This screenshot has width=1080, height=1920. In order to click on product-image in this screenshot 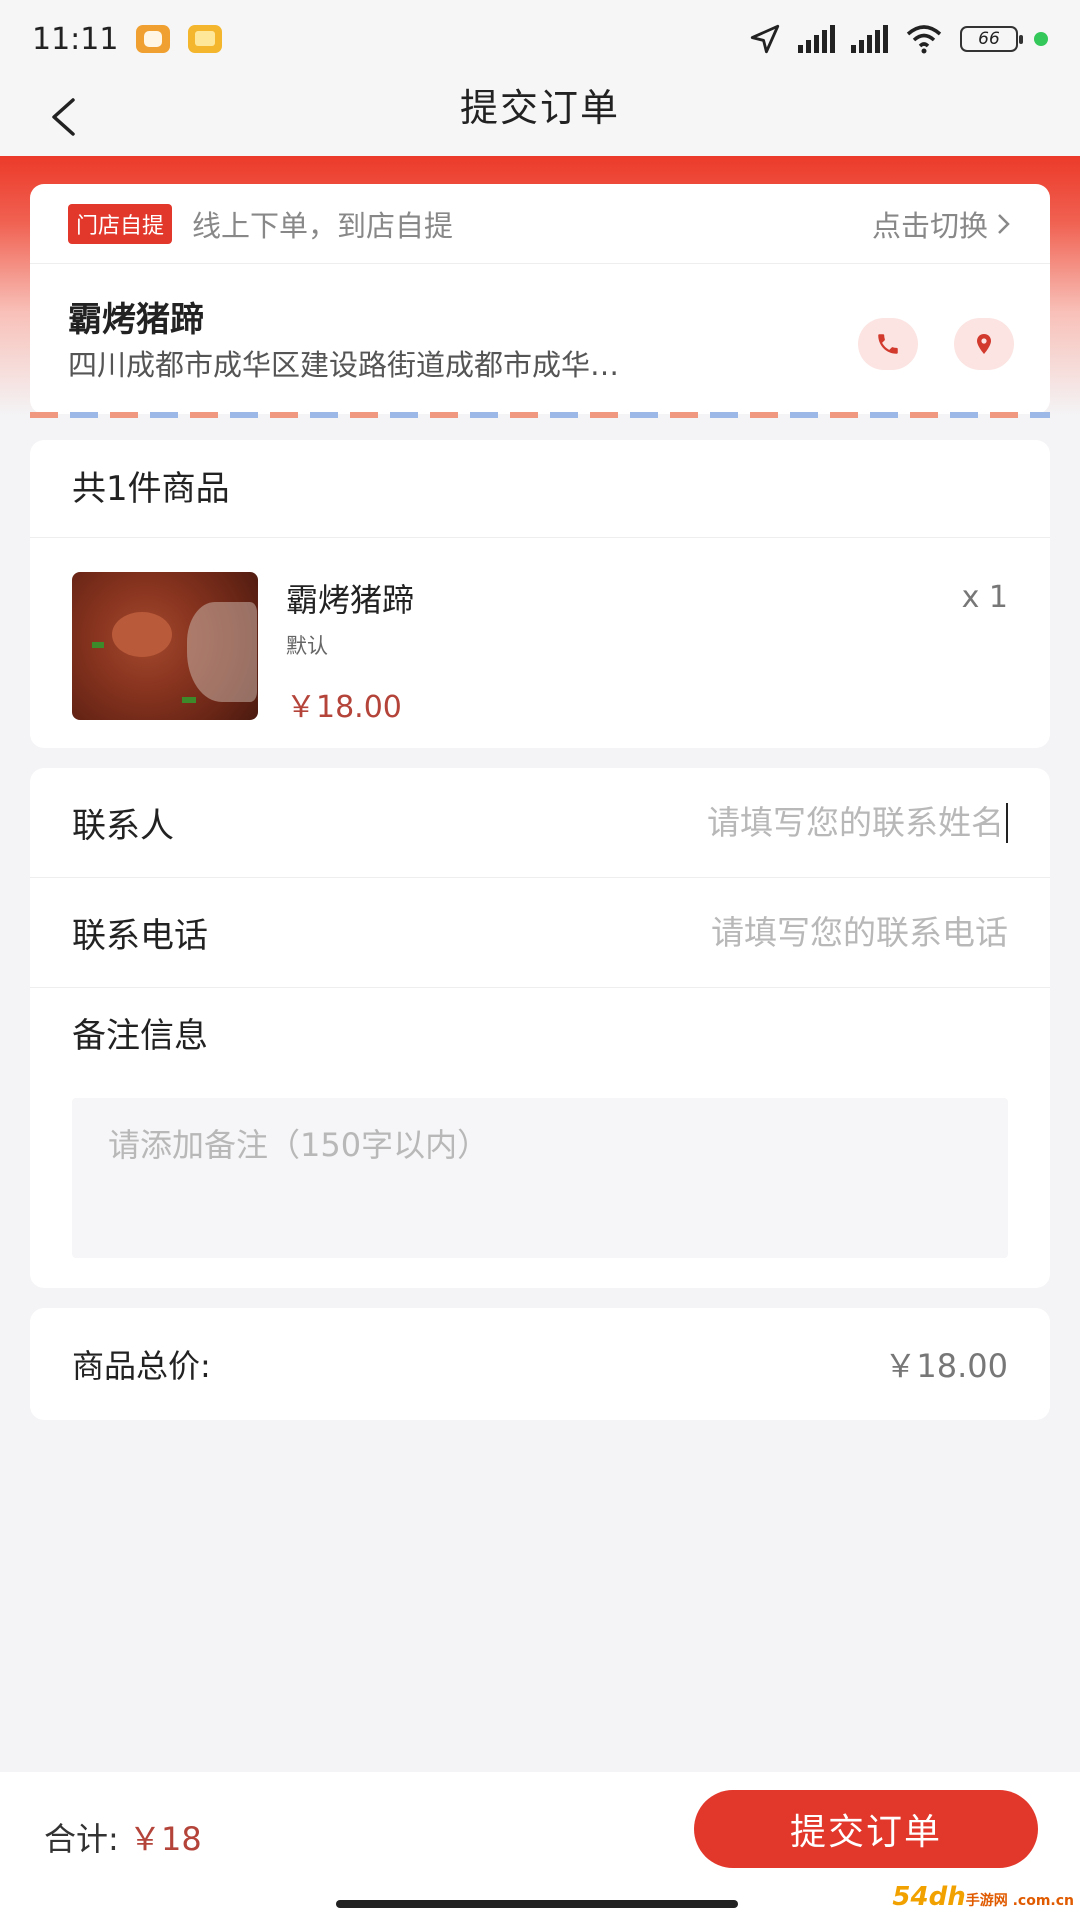, I will do `click(165, 646)`.